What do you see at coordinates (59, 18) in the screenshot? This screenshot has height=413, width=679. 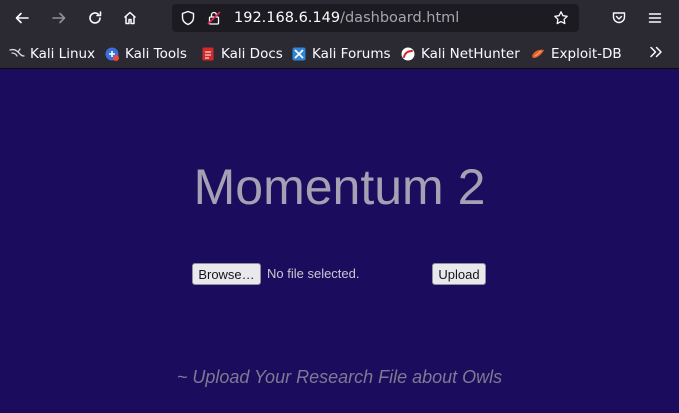 I see `forward-icon` at bounding box center [59, 18].